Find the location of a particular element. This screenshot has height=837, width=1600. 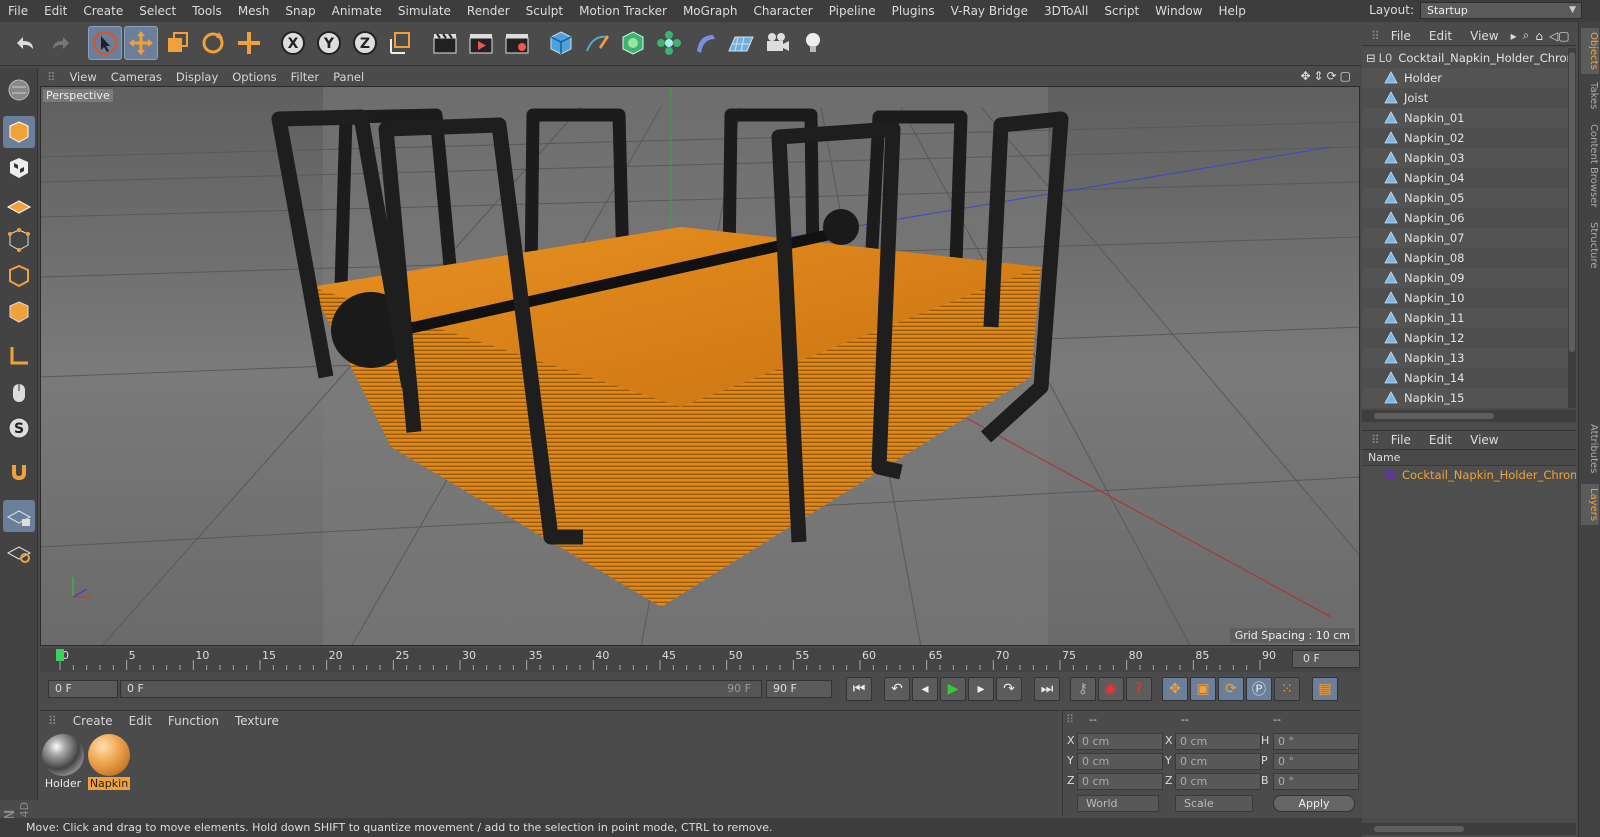

object-list-item: Napkin_07 is located at coordinates (1465, 238).